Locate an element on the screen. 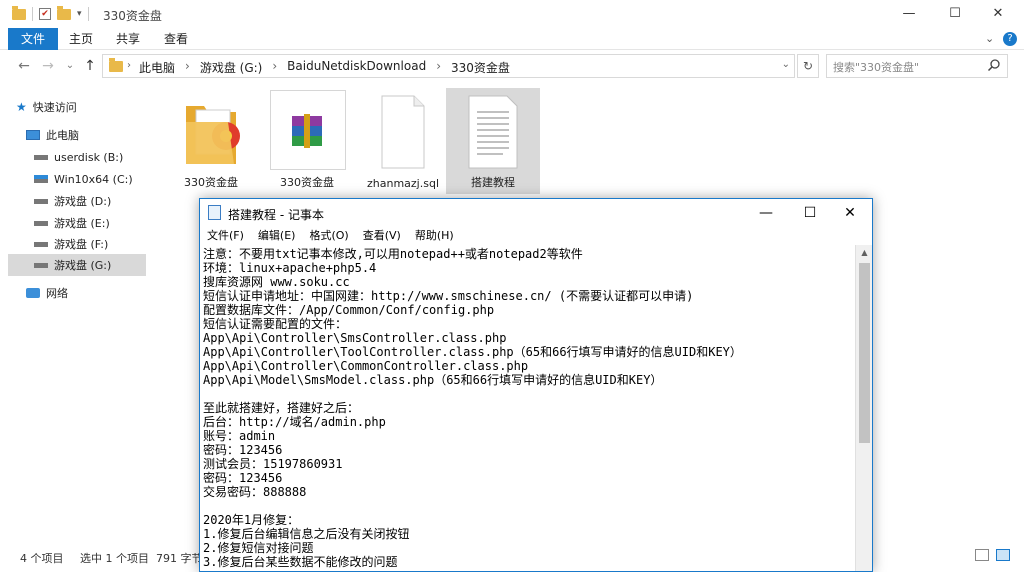 The image size is (1024, 572). sidebar-item-label: 此电脑 is located at coordinates (62, 135).